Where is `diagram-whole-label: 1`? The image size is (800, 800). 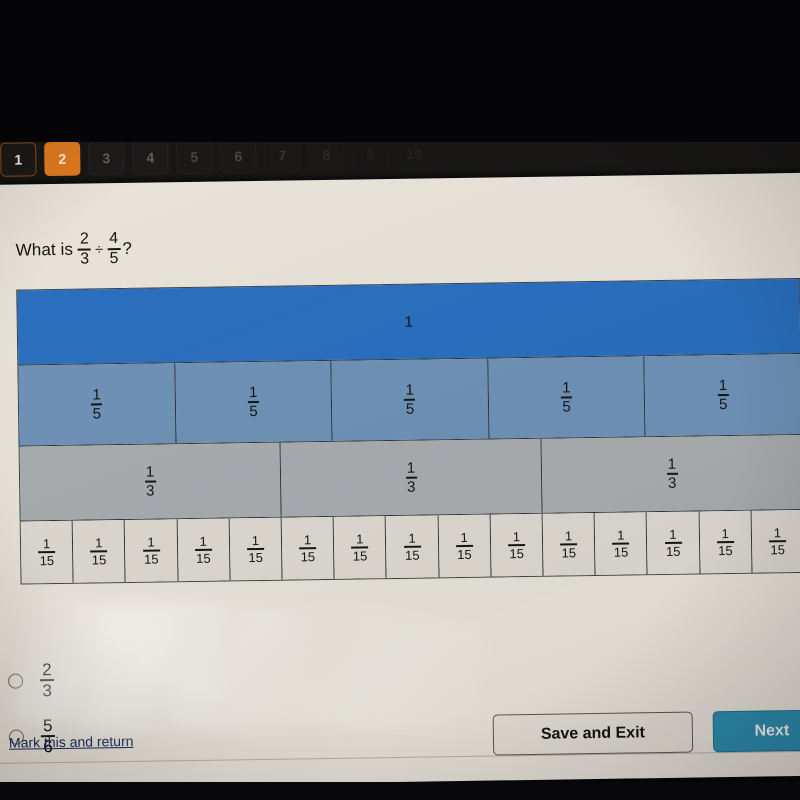 diagram-whole-label: 1 is located at coordinates (409, 322).